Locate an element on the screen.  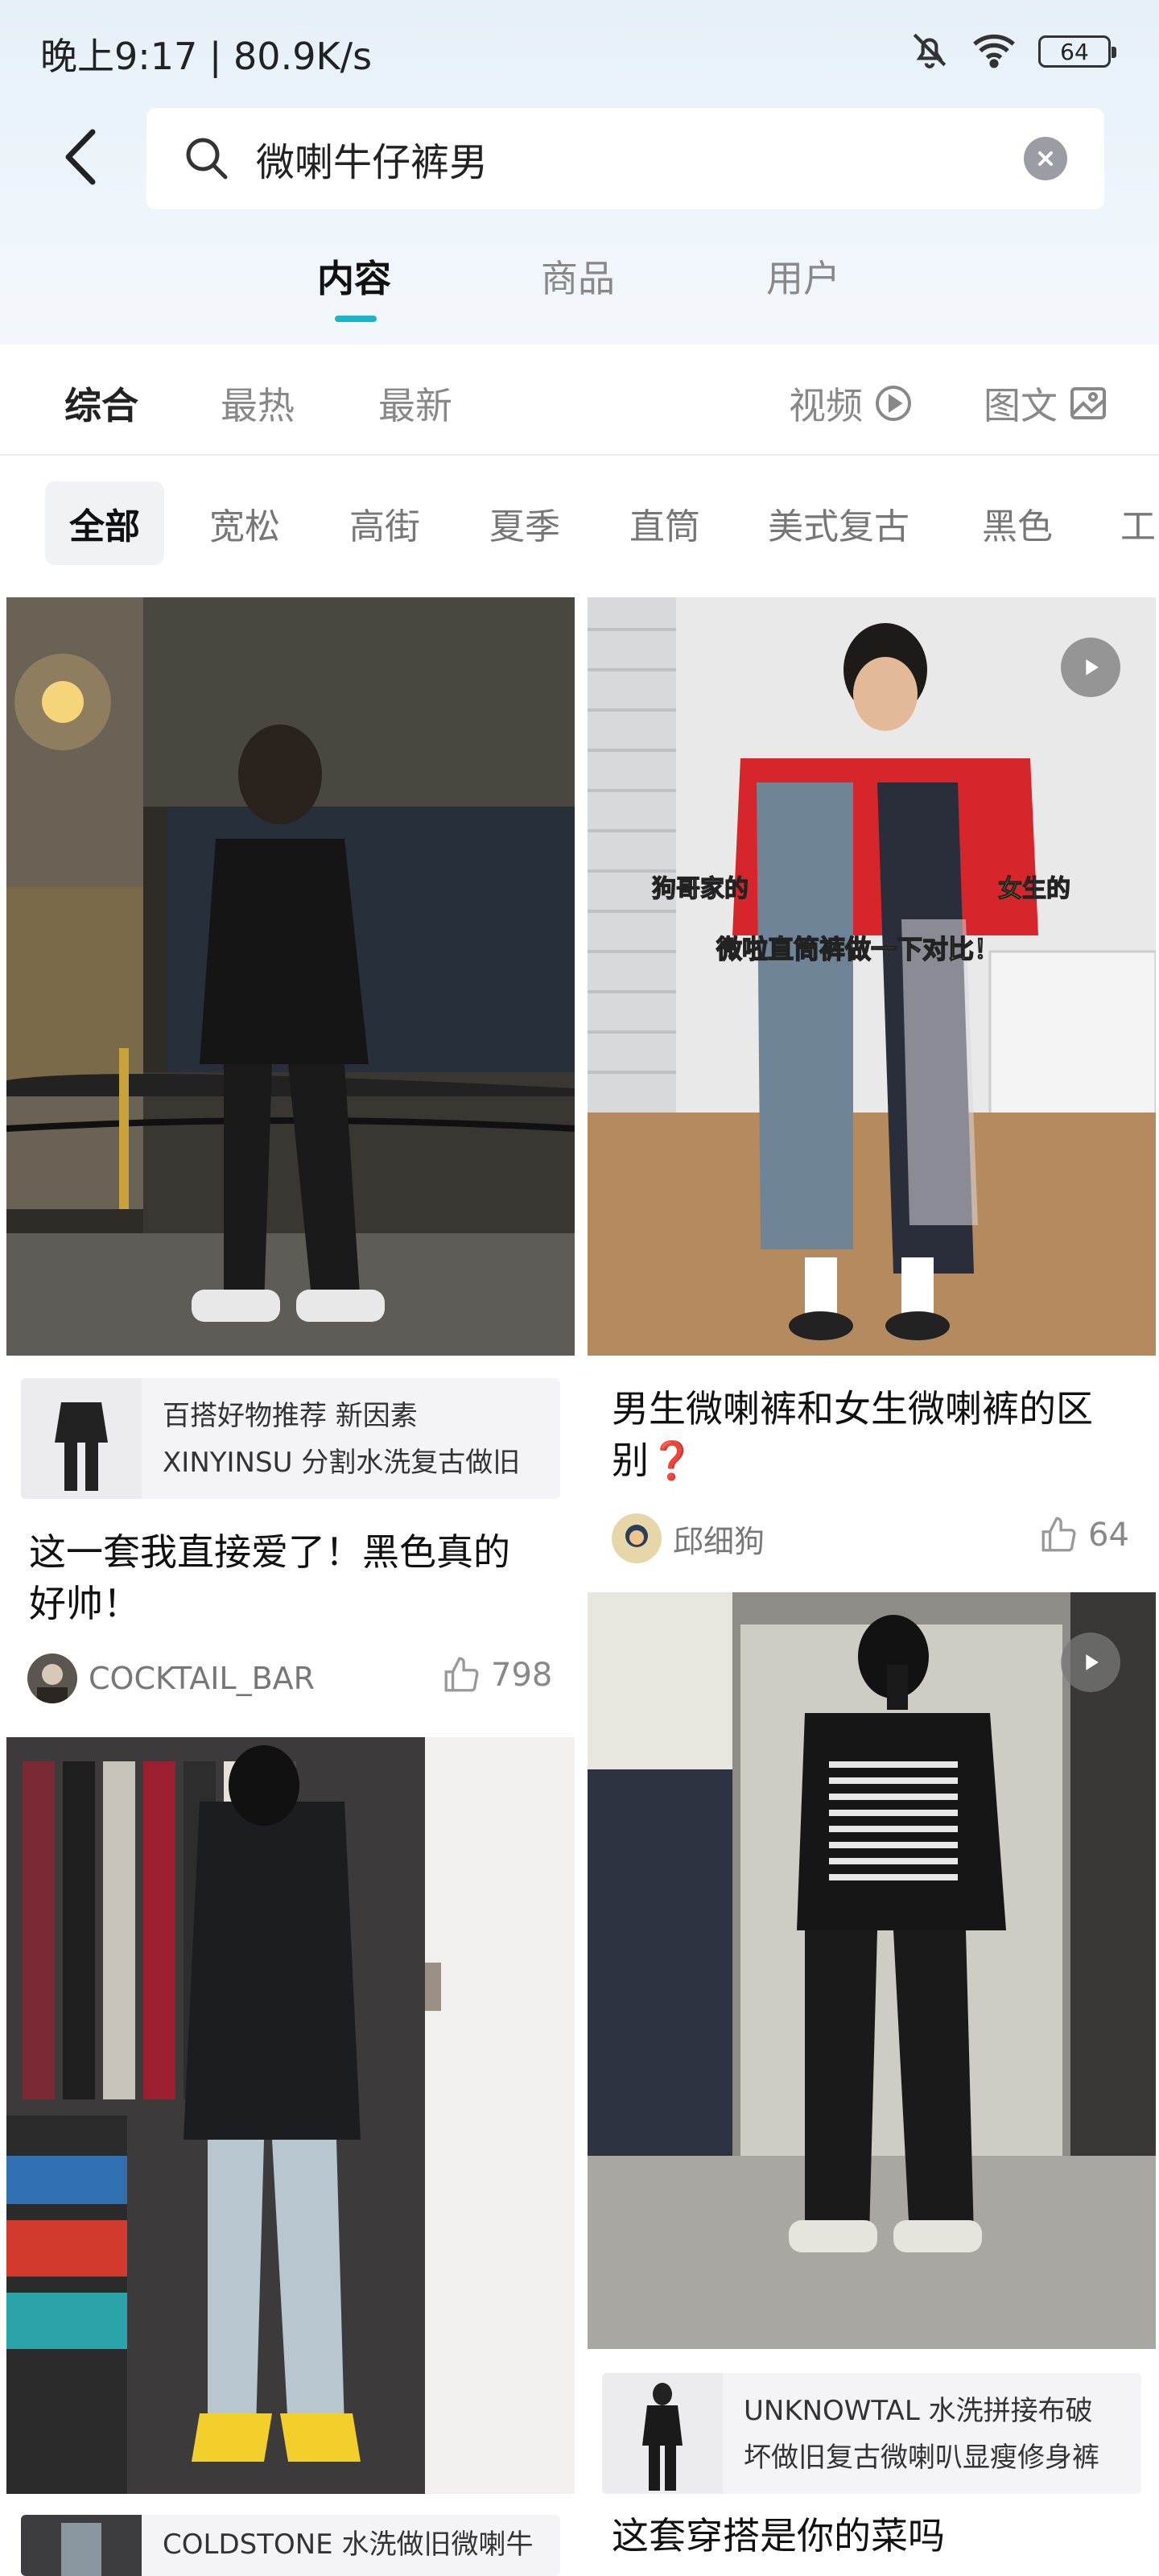
status-bar: 晚上9:17 | 80.9K/s 64 is located at coordinates (579, 53).